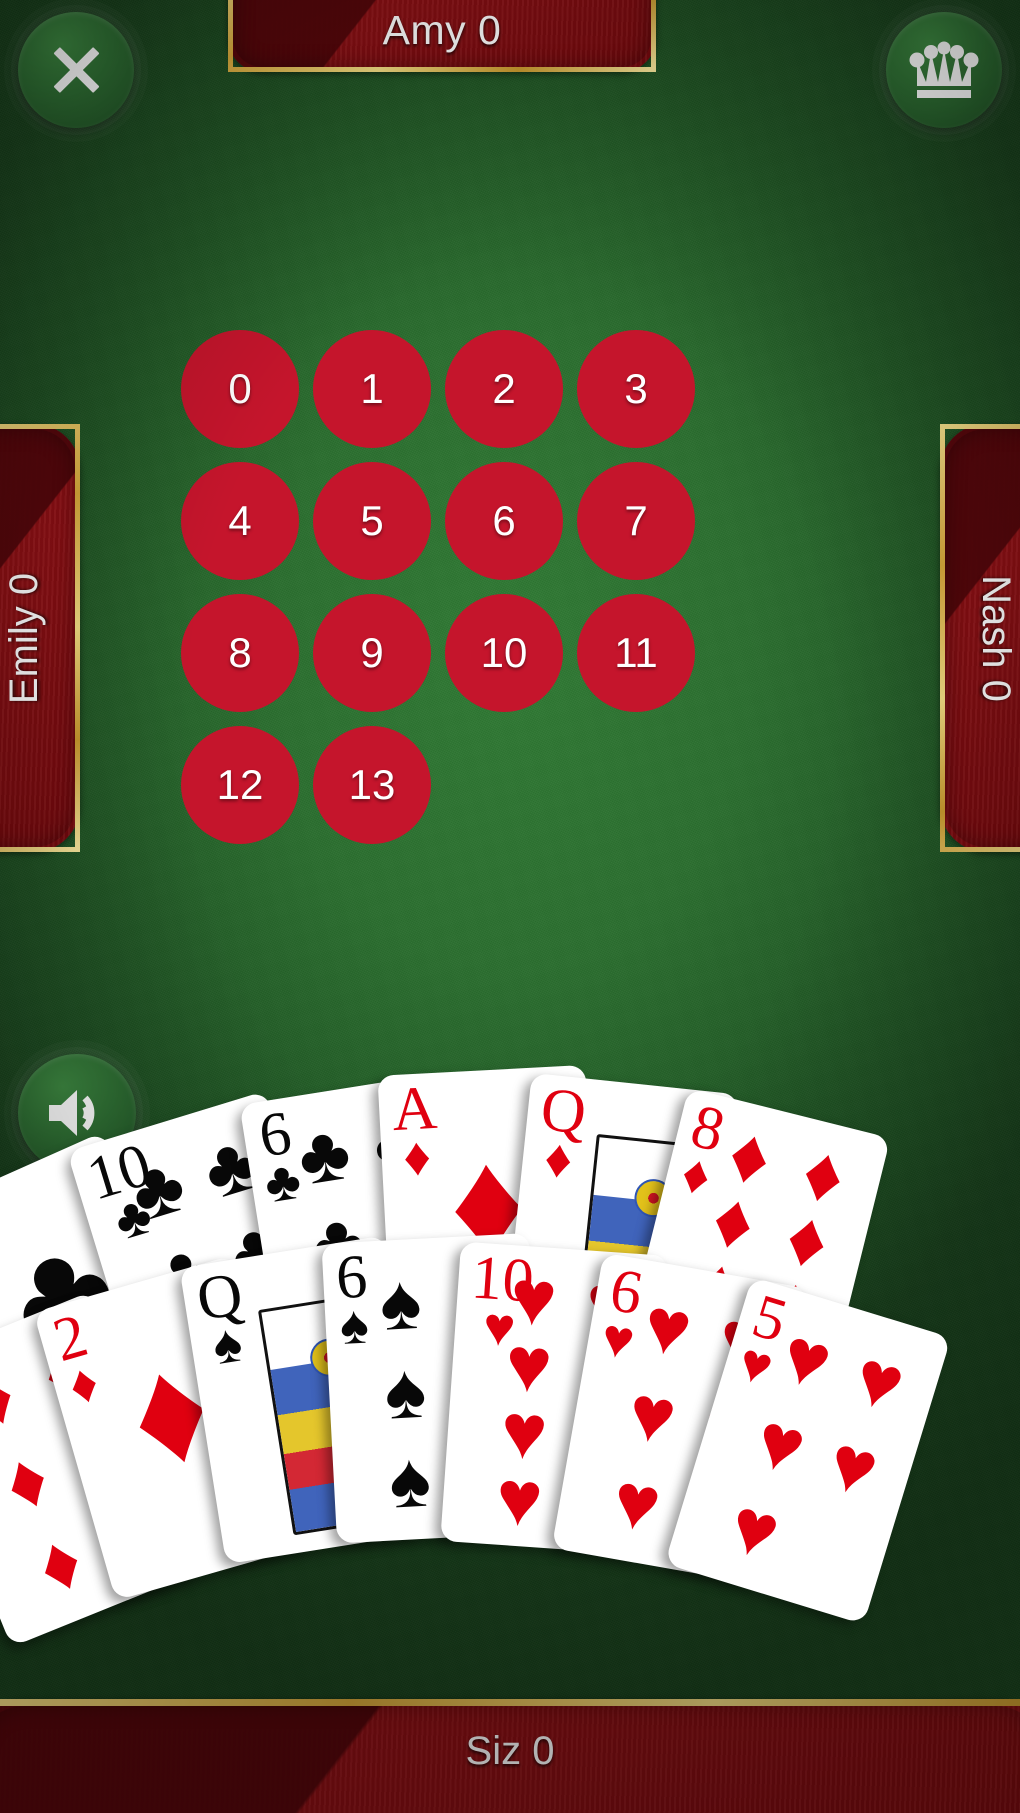 This screenshot has width=1020, height=1813. What do you see at coordinates (372, 785) in the screenshot?
I see `bid-option: 13` at bounding box center [372, 785].